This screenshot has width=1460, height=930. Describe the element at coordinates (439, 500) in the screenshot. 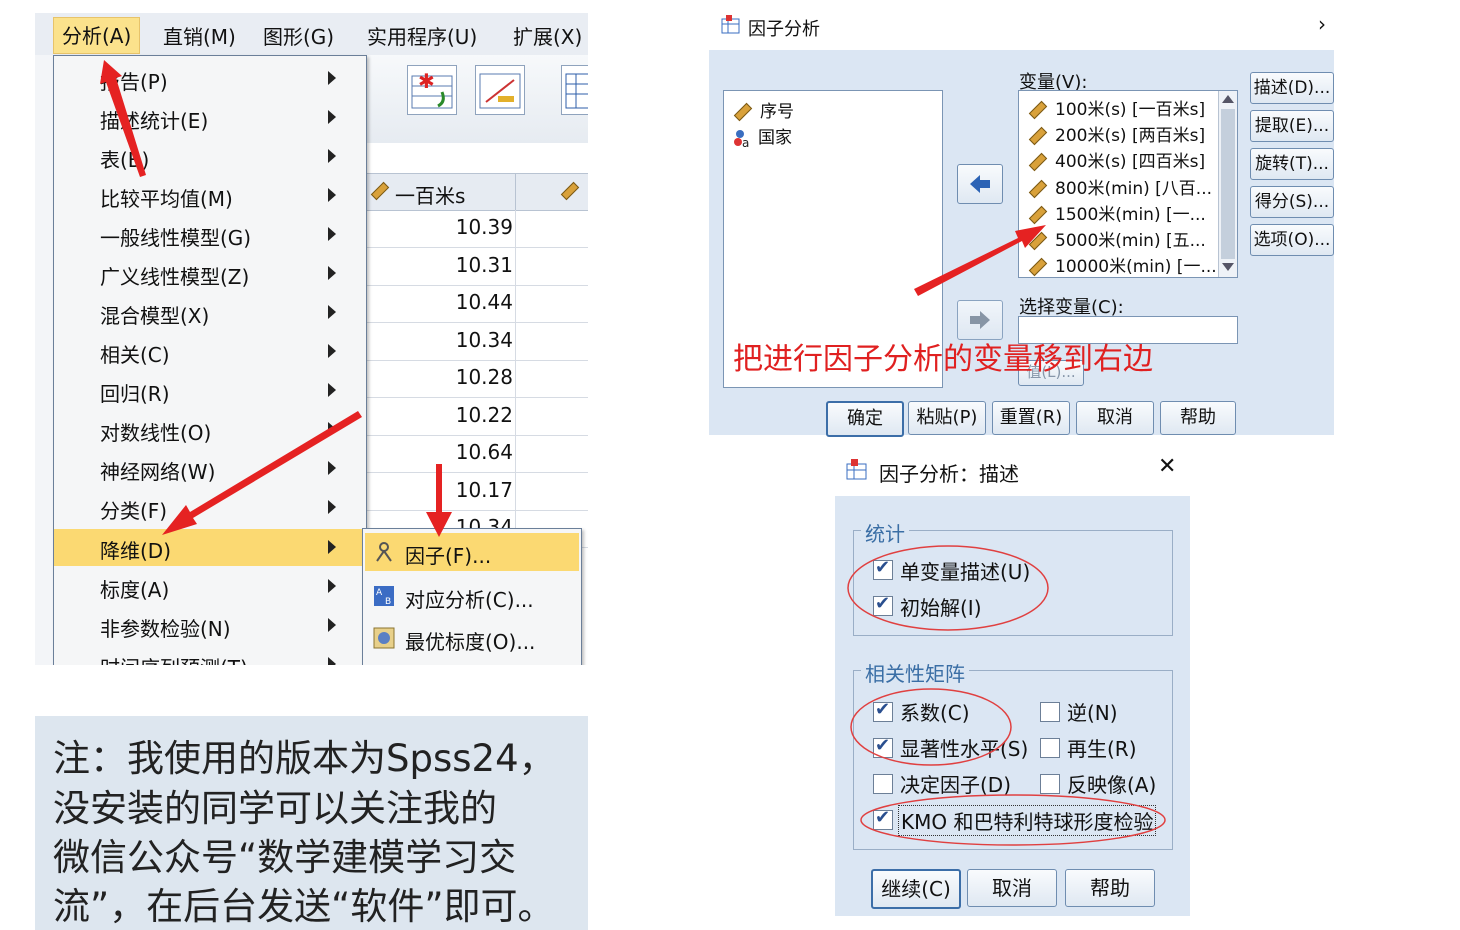

I see `red-arrow-to-factor-item` at that location.